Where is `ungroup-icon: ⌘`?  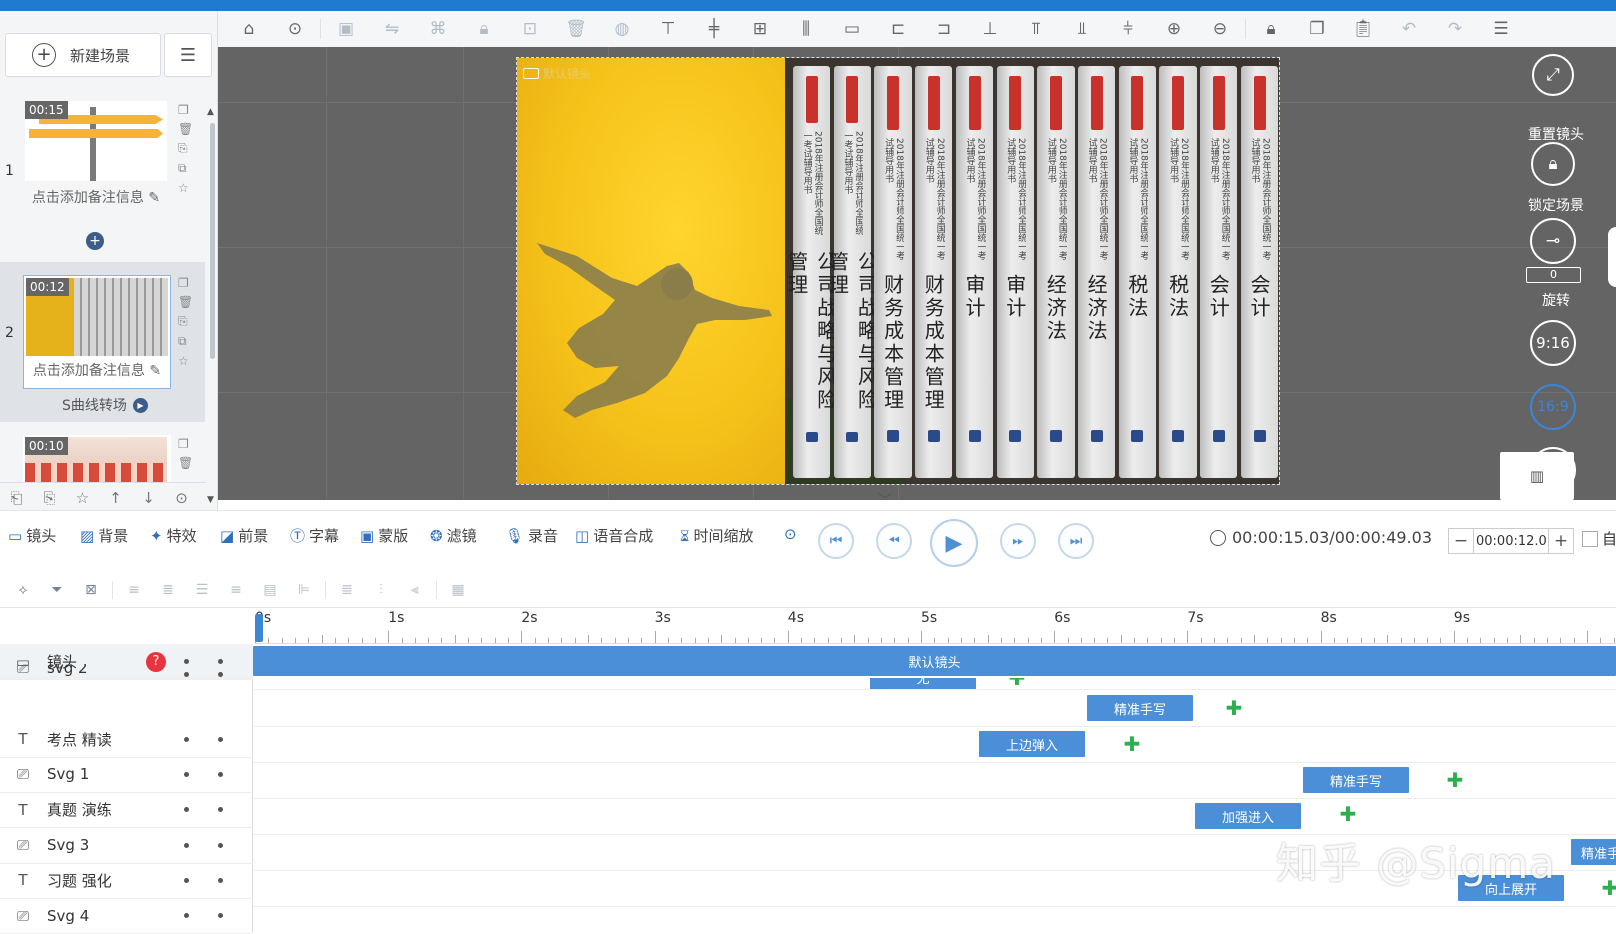
ungroup-icon: ⌘ is located at coordinates (438, 29).